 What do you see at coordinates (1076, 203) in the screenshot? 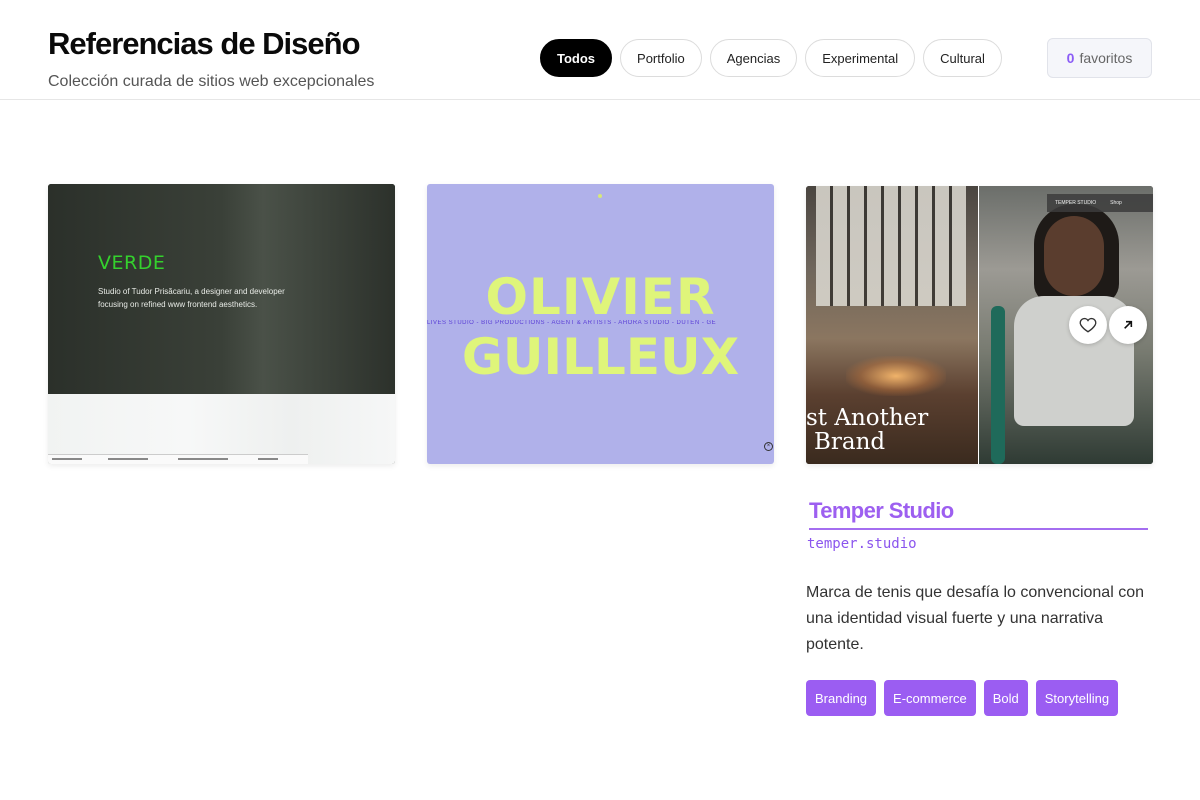
I see `preview-nav-brand: TEMPER STUDIO` at bounding box center [1076, 203].